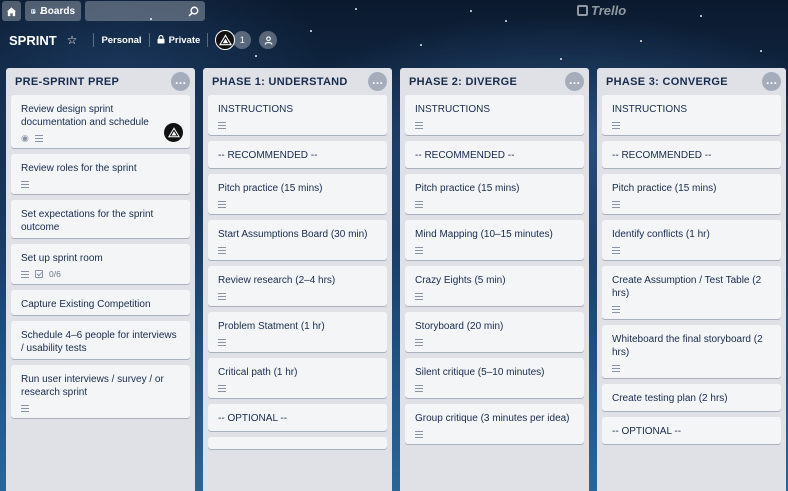  Describe the element at coordinates (100, 264) in the screenshot. I see `card: Set up sprint room 0/6` at that location.